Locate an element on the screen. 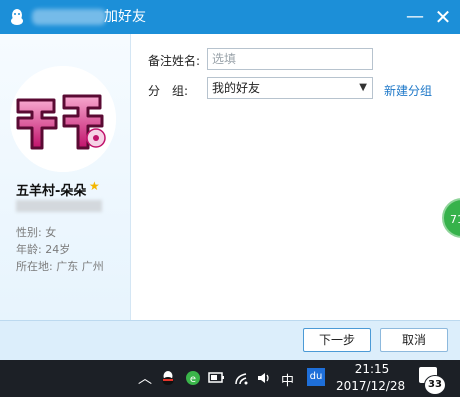 Image resolution: width=460 pixels, height=397 pixels. next-button: 下一步 is located at coordinates (337, 340).